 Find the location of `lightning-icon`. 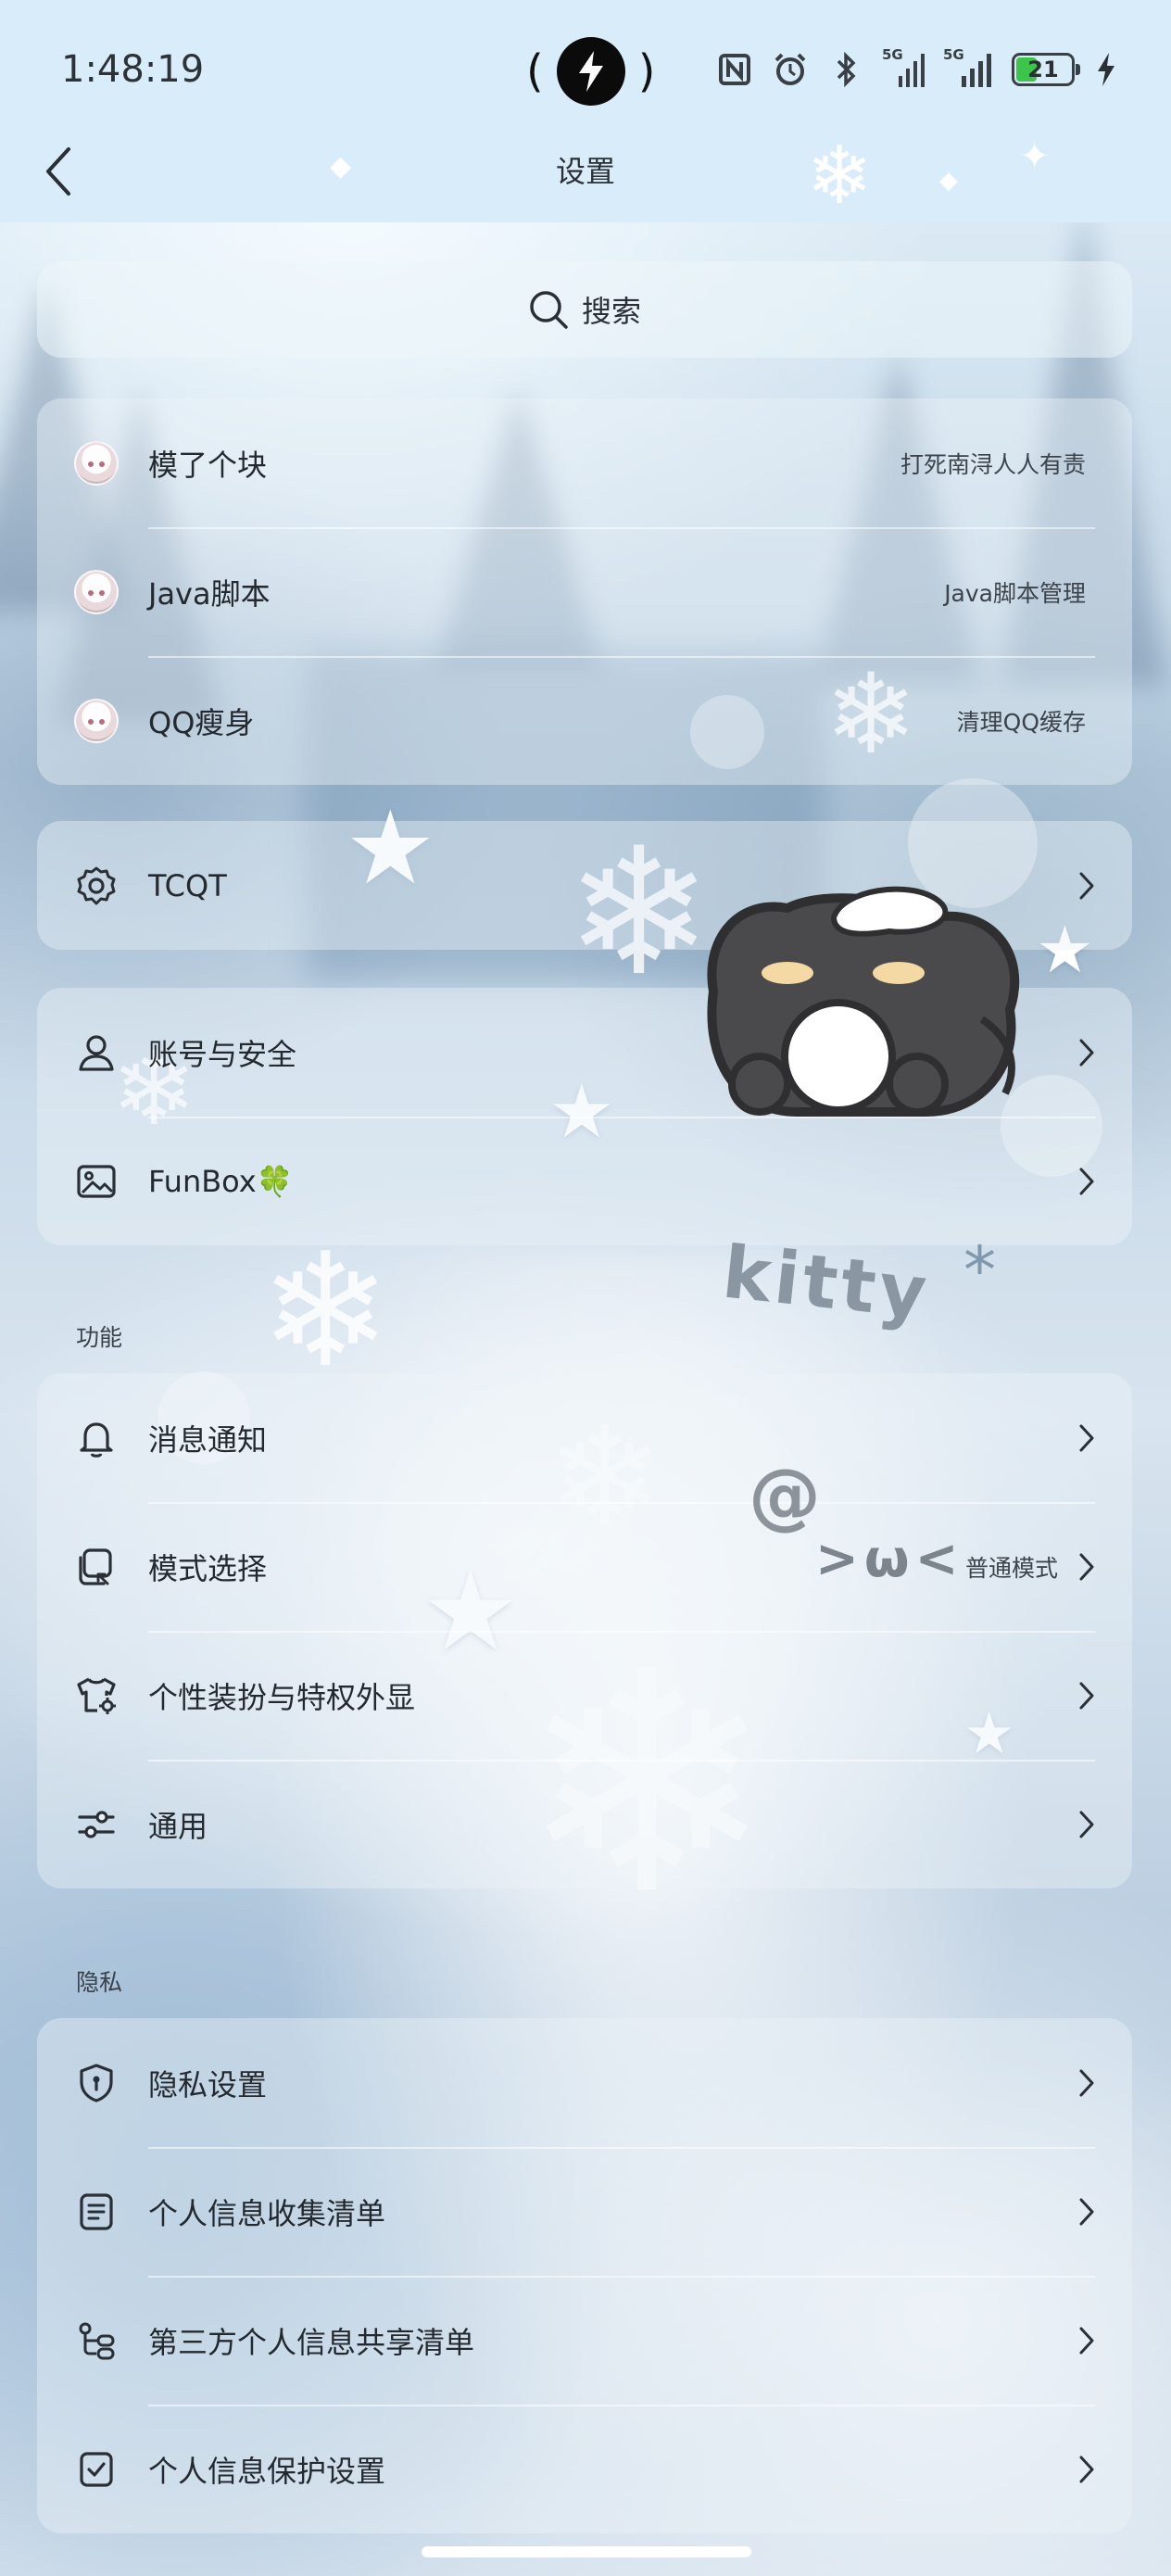

lightning-icon is located at coordinates (590, 72).